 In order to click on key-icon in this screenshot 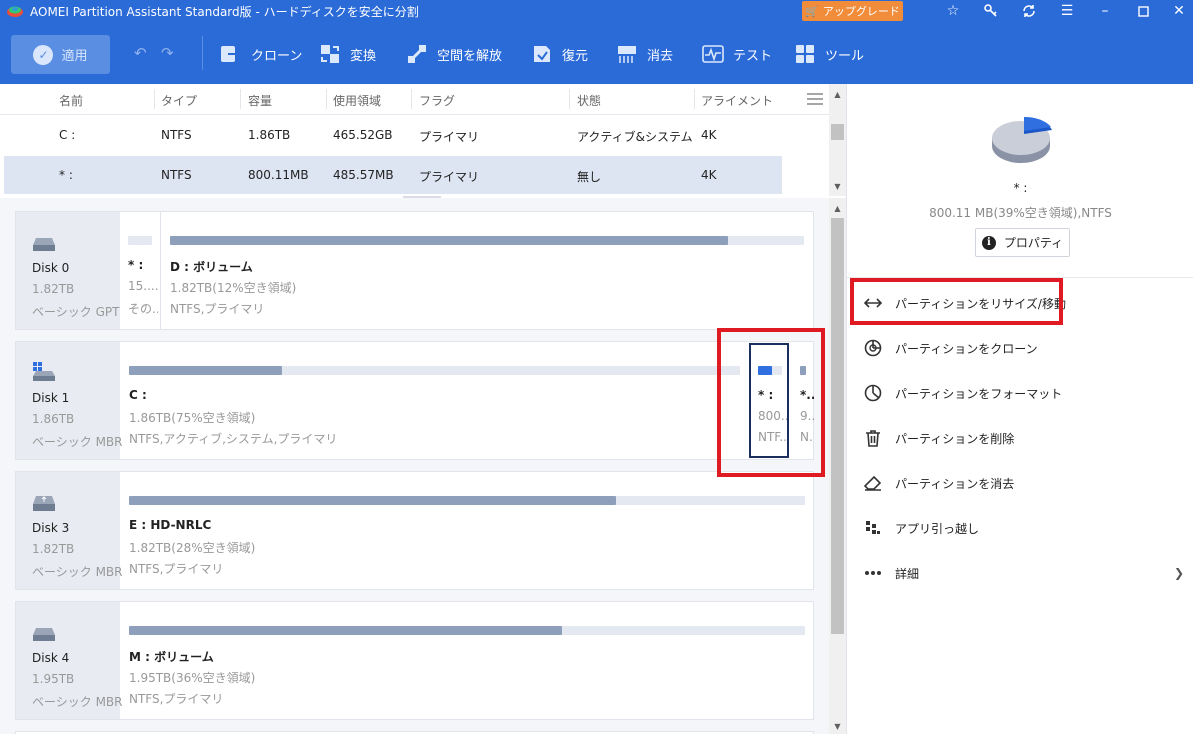, I will do `click(991, 11)`.